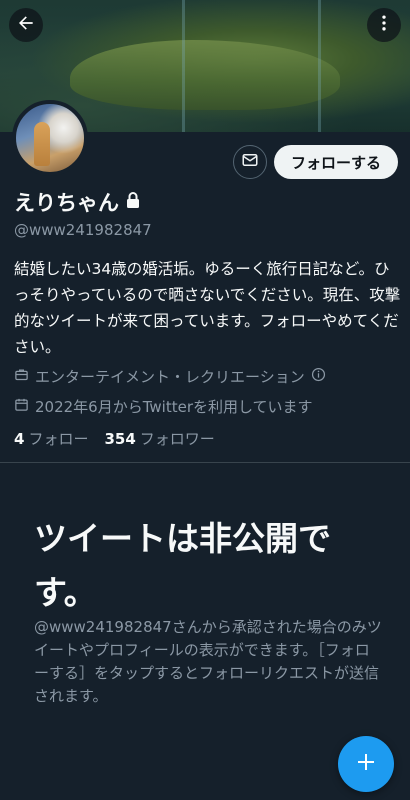 The width and height of the screenshot is (410, 800). I want to click on joined-row: 2022年6月からTwitterを利用しています, so click(163, 406).